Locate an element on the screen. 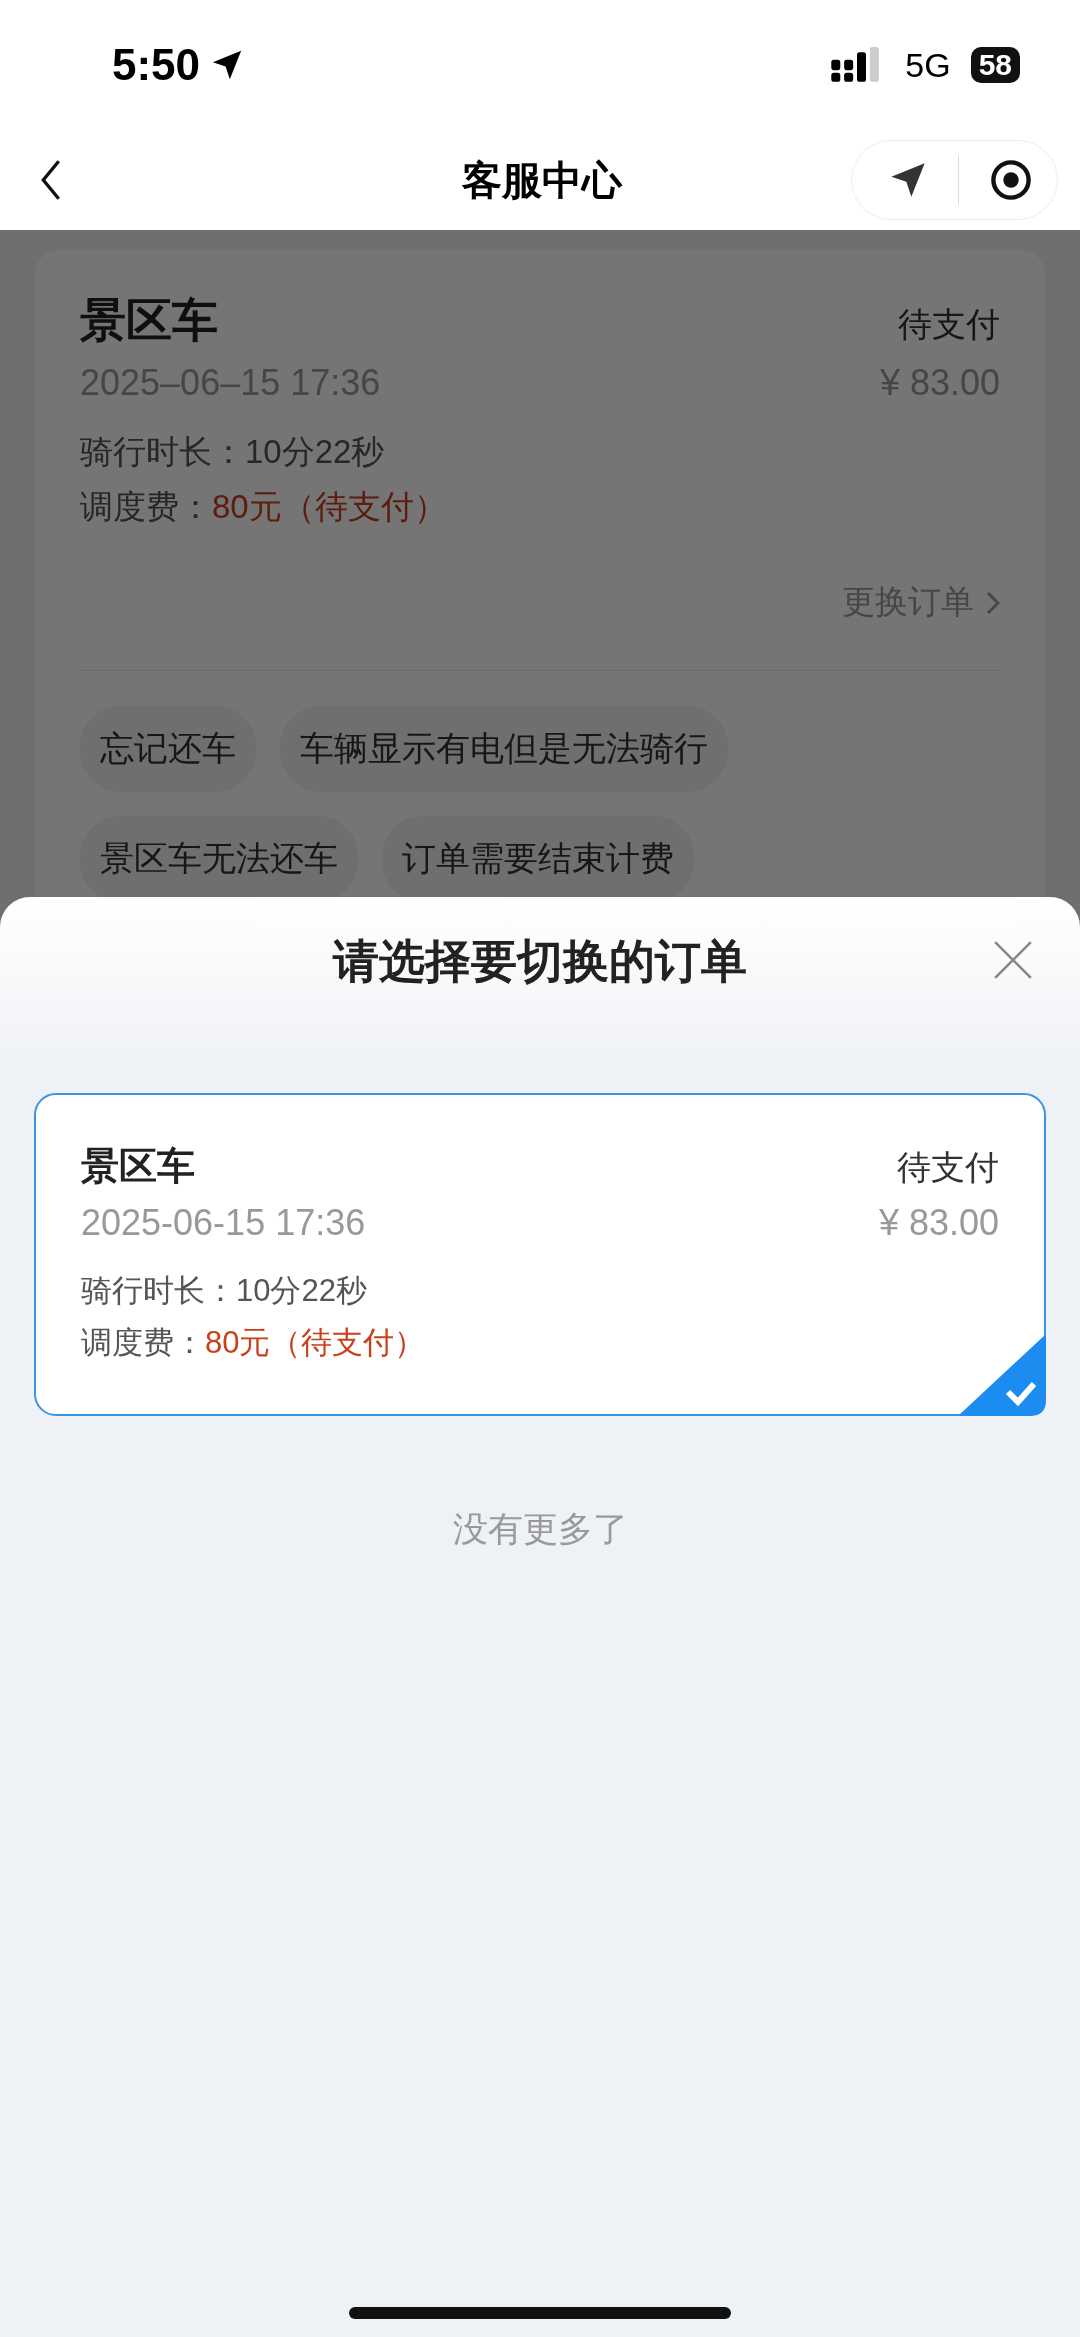 The width and height of the screenshot is (1080, 2337). back-icon is located at coordinates (51, 180).